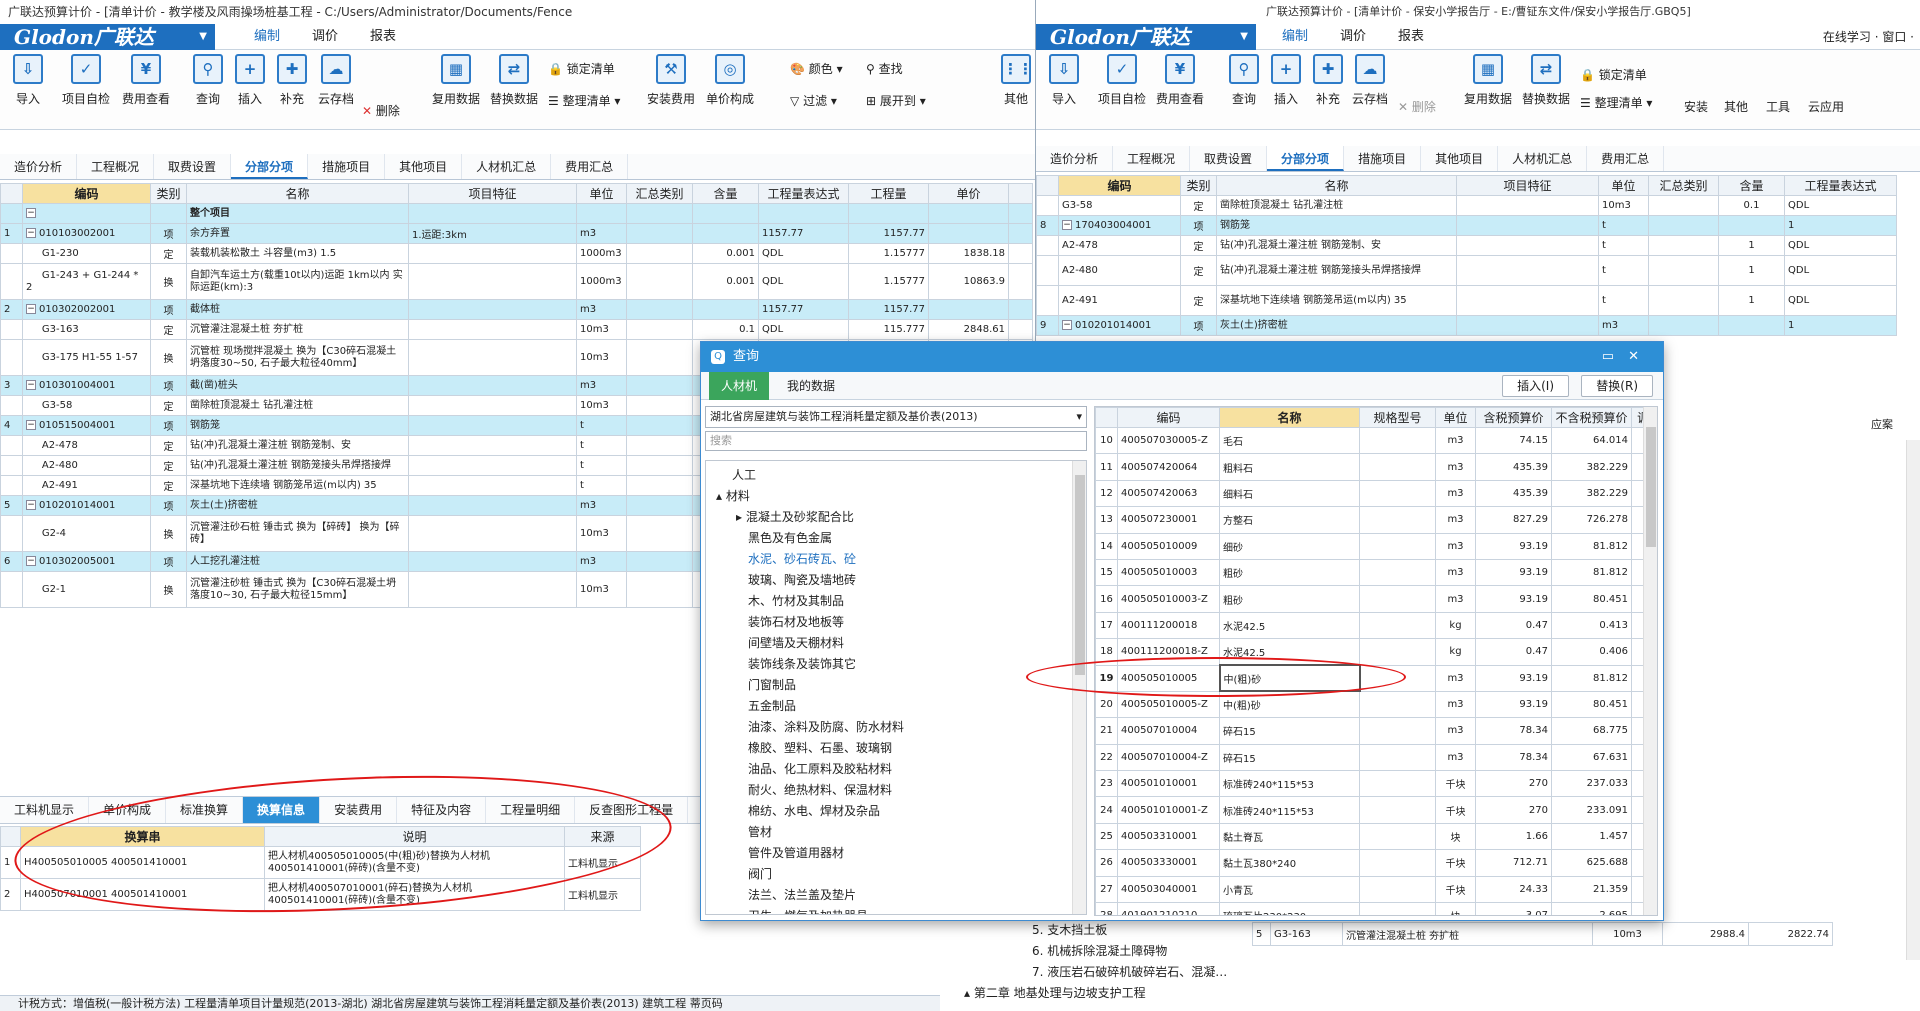 This screenshot has width=1920, height=1011. What do you see at coordinates (86, 385) in the screenshot?
I see `cell-code: −010301004001` at bounding box center [86, 385].